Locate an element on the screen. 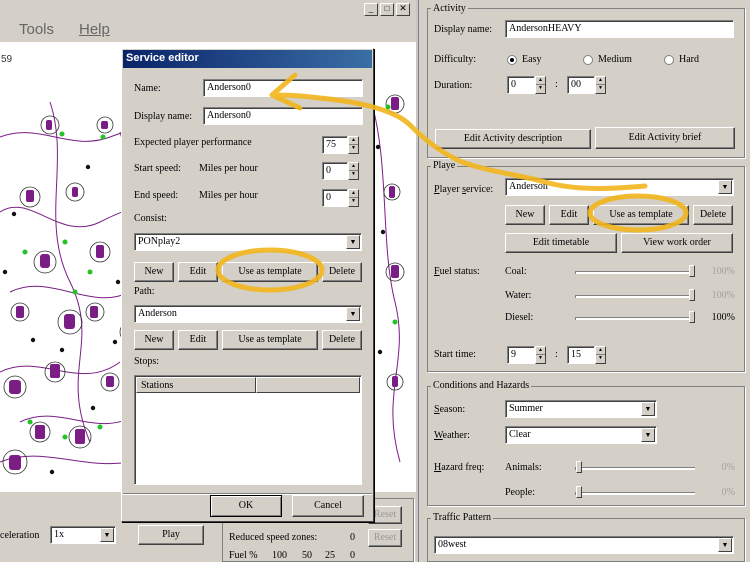  player-service-delete-button: Delete is located at coordinates (713, 215).